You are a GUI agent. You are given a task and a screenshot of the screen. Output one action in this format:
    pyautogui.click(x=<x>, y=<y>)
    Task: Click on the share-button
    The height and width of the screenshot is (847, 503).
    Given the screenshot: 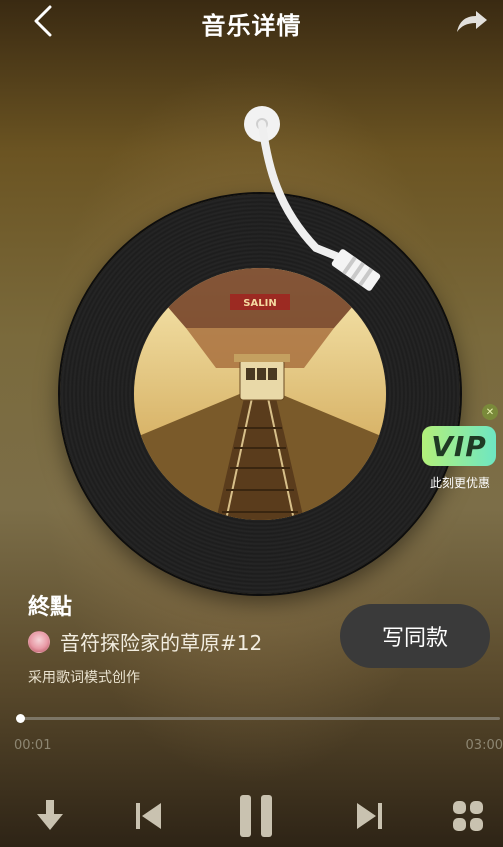 What is the action you would take?
    pyautogui.click(x=472, y=21)
    